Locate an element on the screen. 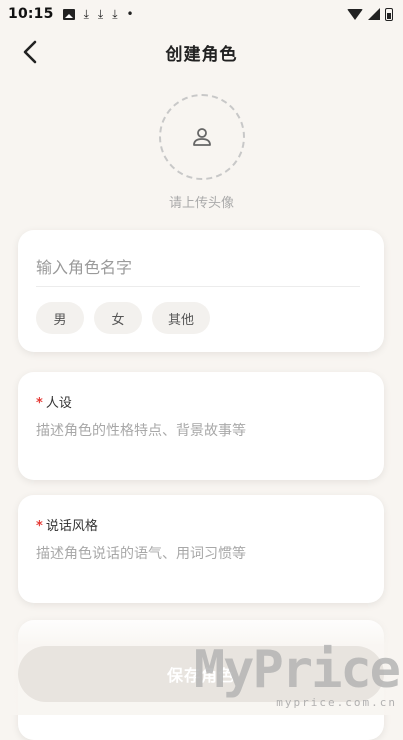 The height and width of the screenshot is (740, 403). user-icon is located at coordinates (201, 137).